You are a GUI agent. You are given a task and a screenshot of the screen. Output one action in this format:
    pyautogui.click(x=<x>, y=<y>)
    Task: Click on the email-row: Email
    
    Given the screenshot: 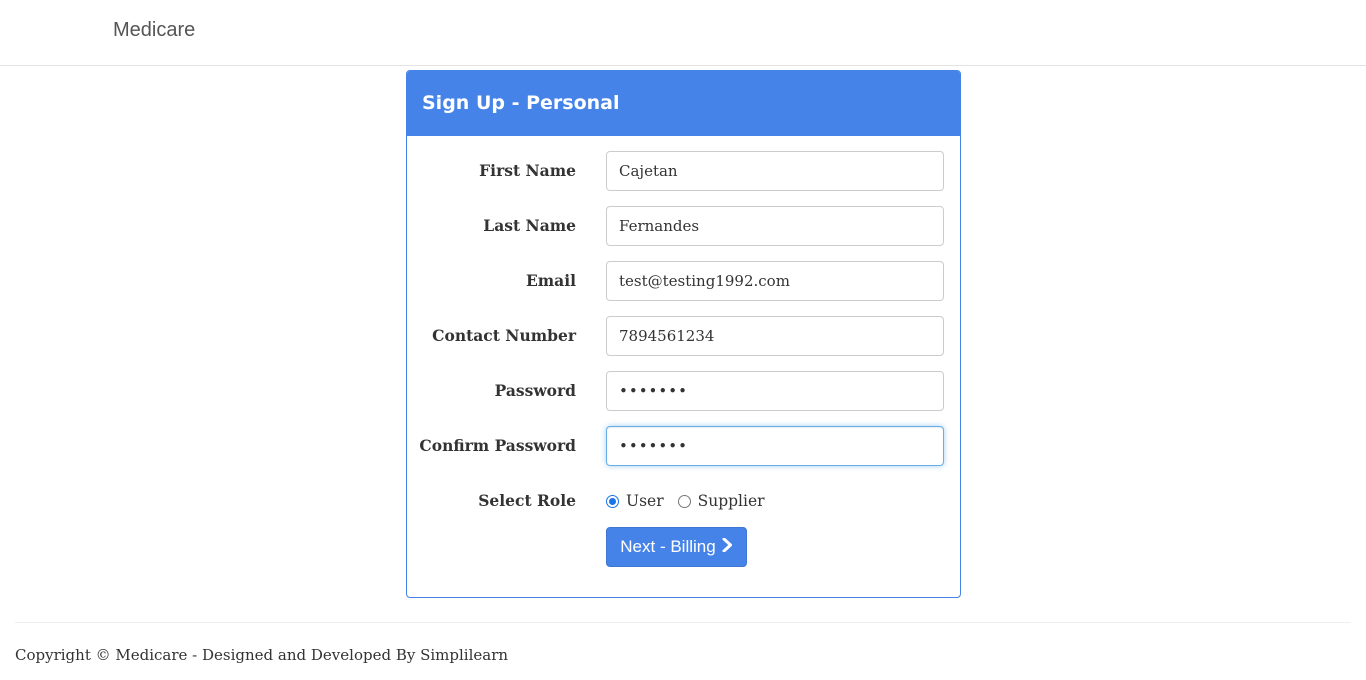 What is the action you would take?
    pyautogui.click(x=683, y=281)
    